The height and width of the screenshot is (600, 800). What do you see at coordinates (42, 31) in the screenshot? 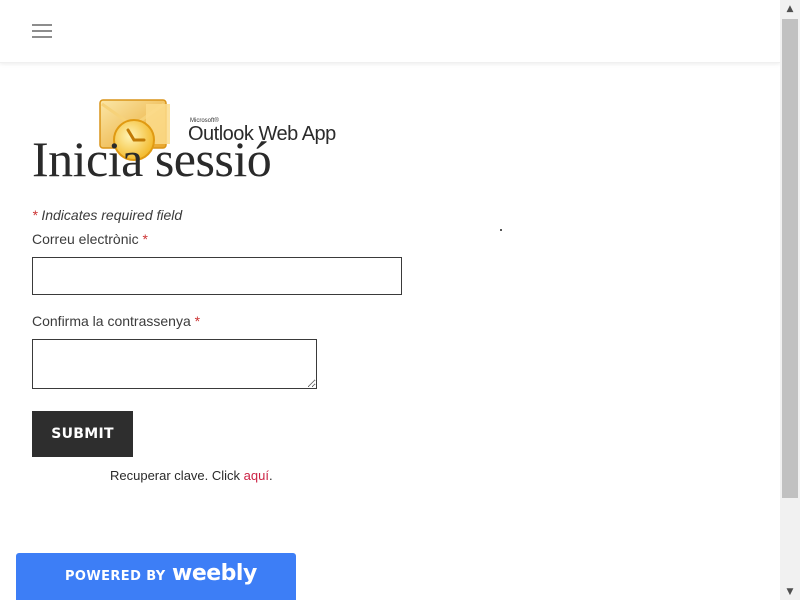
I see `hamburger-menu-icon` at bounding box center [42, 31].